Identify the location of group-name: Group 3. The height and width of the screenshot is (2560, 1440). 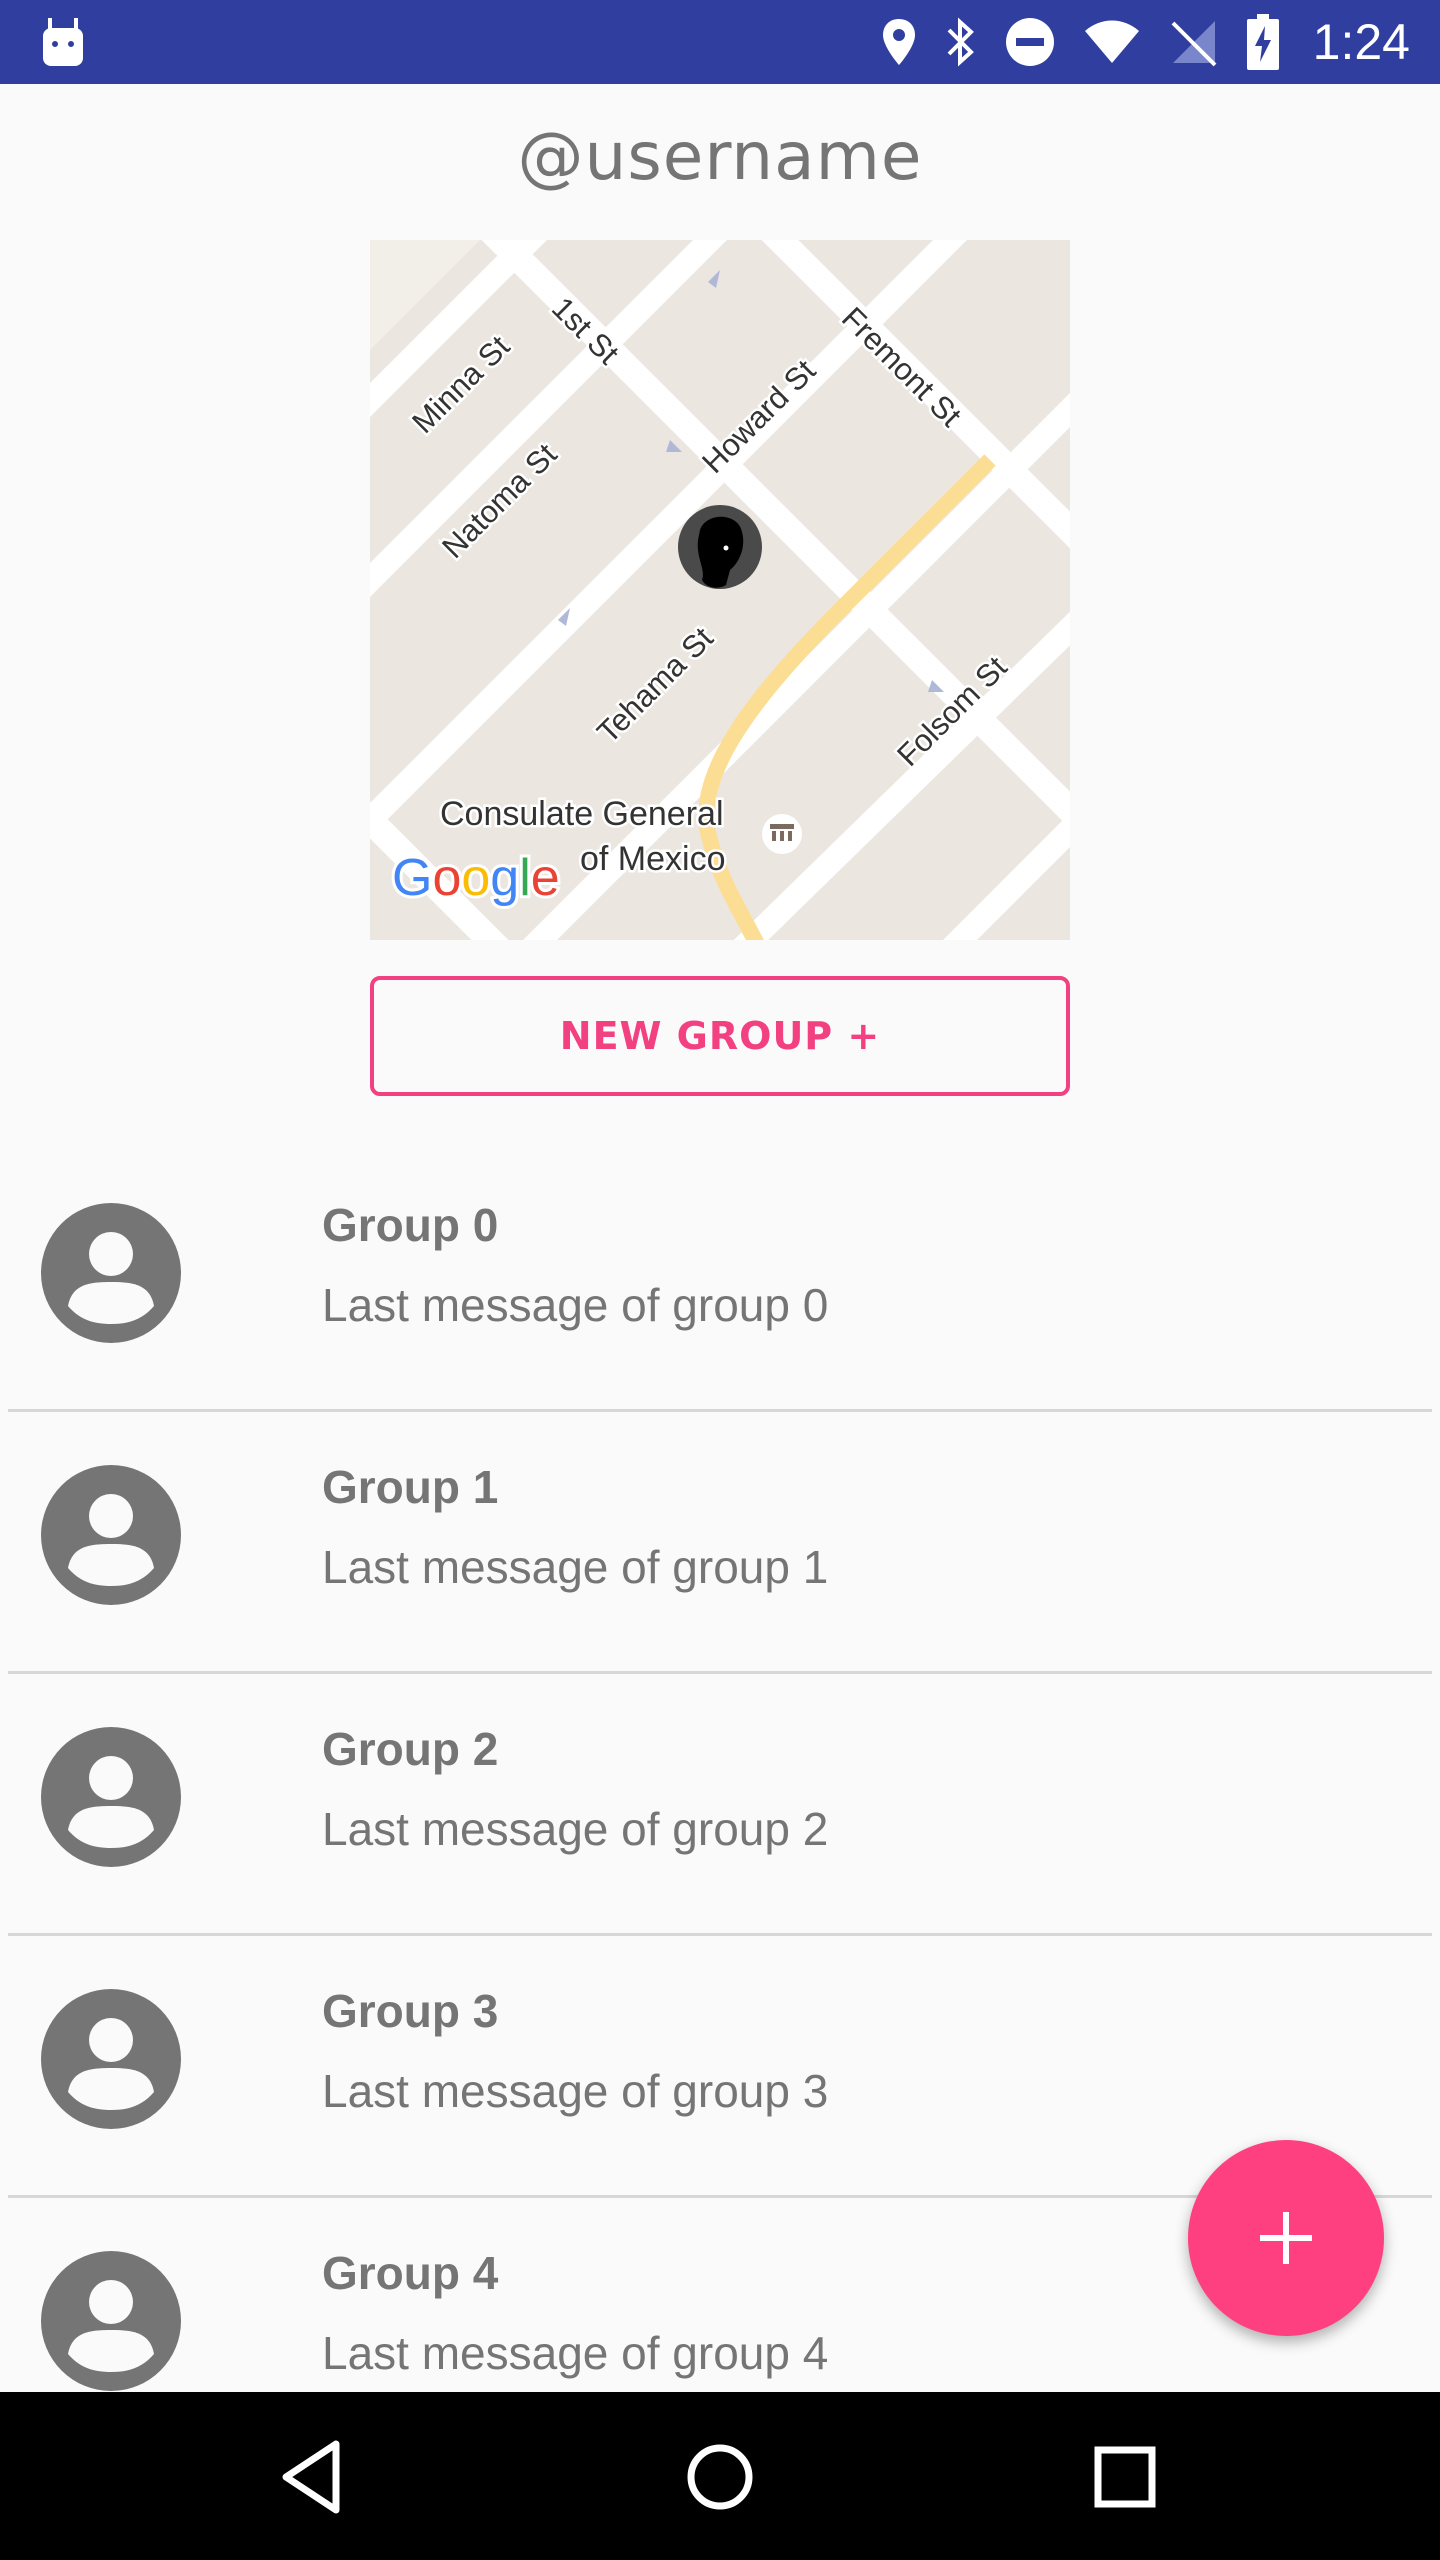
(410, 2011).